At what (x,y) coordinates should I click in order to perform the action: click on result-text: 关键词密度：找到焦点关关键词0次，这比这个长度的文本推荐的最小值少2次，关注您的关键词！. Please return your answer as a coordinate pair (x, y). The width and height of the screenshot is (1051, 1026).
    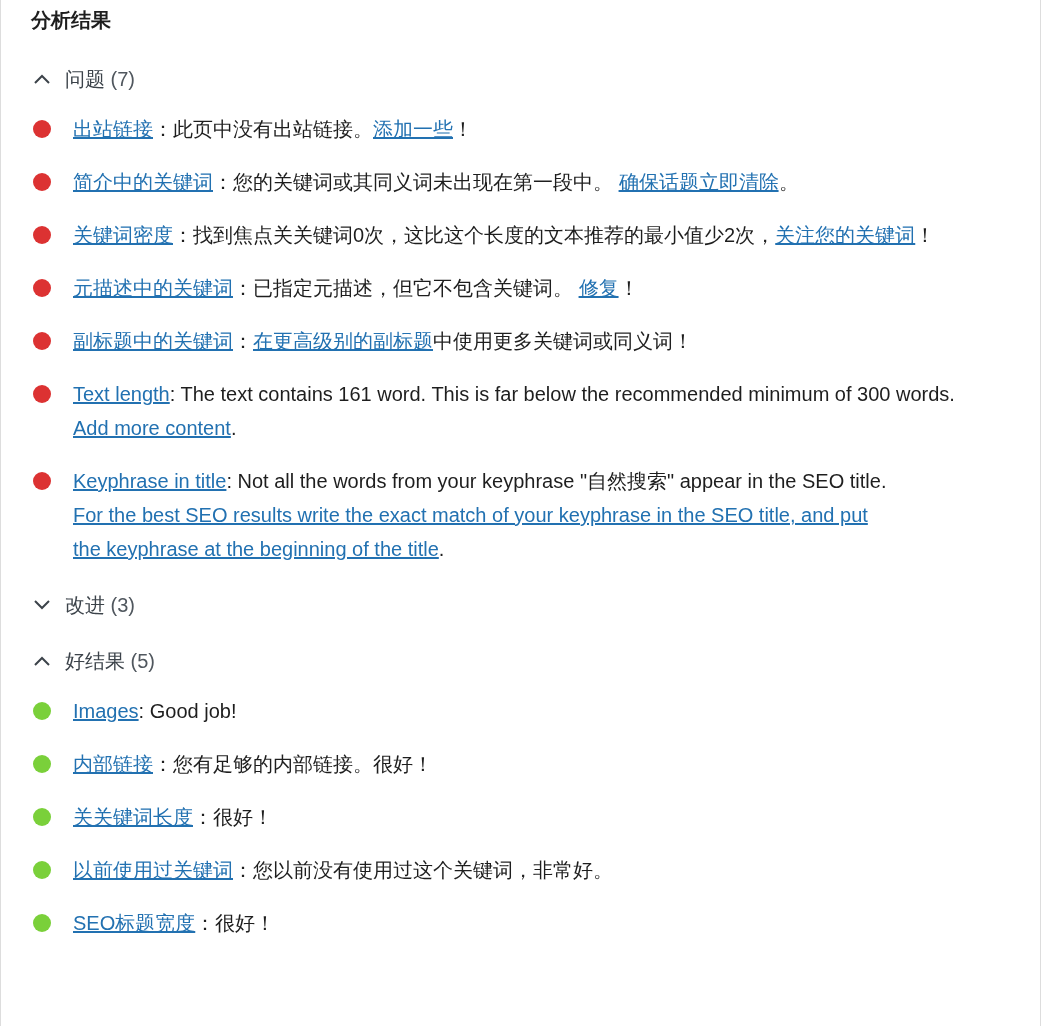
    Looking at the image, I should click on (504, 235).